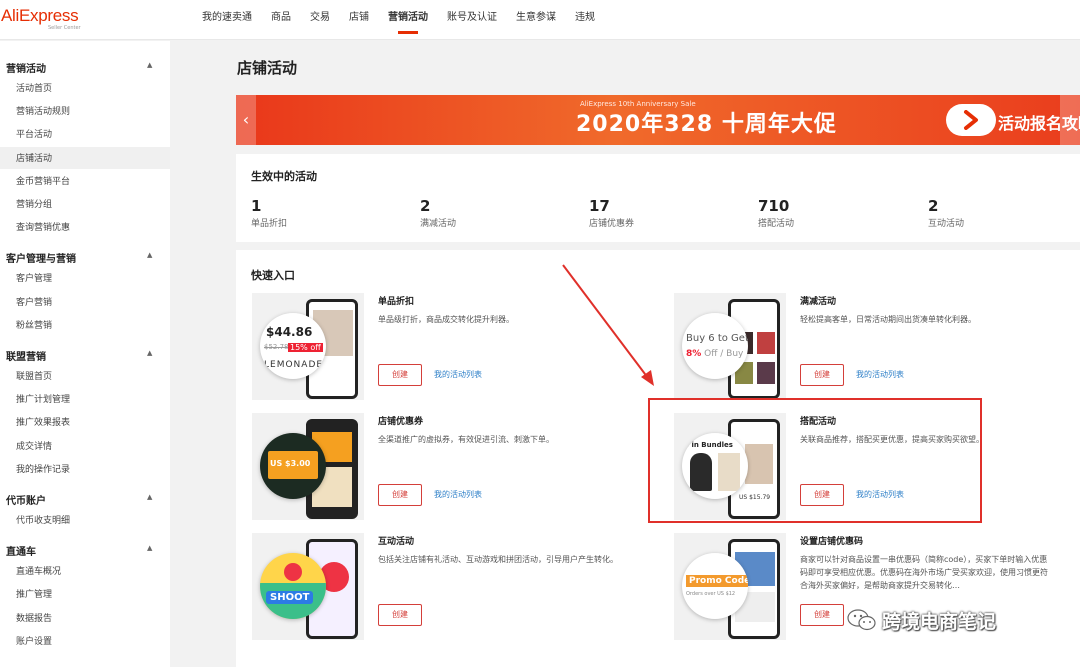 The width and height of the screenshot is (1080, 667). Describe the element at coordinates (946, 213) in the screenshot. I see `stat-item: 2 互动活动` at that location.